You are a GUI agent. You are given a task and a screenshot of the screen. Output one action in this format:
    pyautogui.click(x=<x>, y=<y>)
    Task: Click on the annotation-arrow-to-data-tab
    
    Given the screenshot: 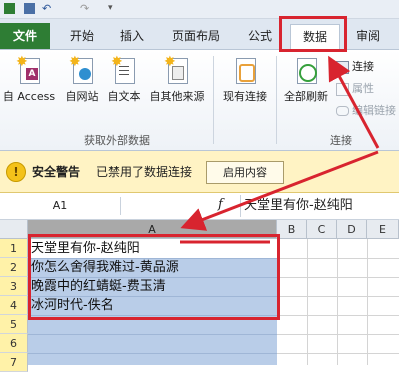 What is the action you would take?
    pyautogui.click(x=354, y=102)
    